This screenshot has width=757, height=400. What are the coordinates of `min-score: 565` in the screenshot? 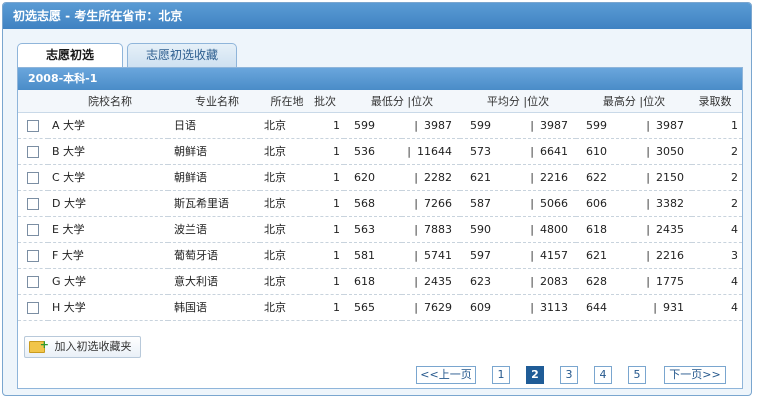 It's located at (373, 307).